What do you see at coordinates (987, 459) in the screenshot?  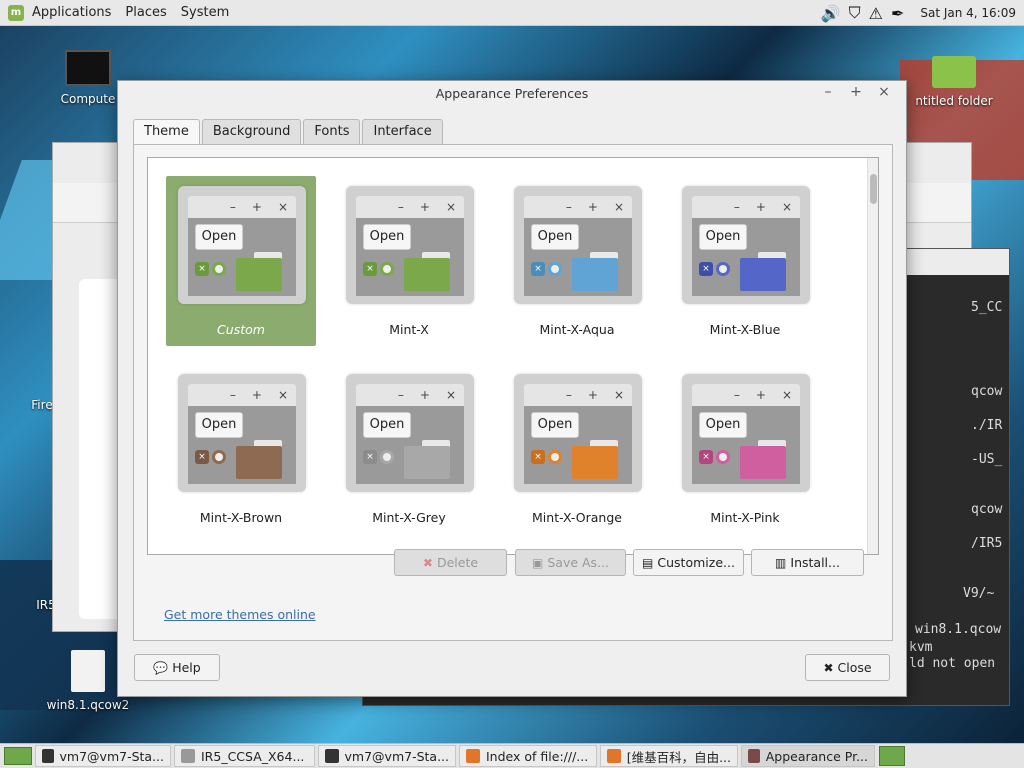 I see `term-line: -US_` at bounding box center [987, 459].